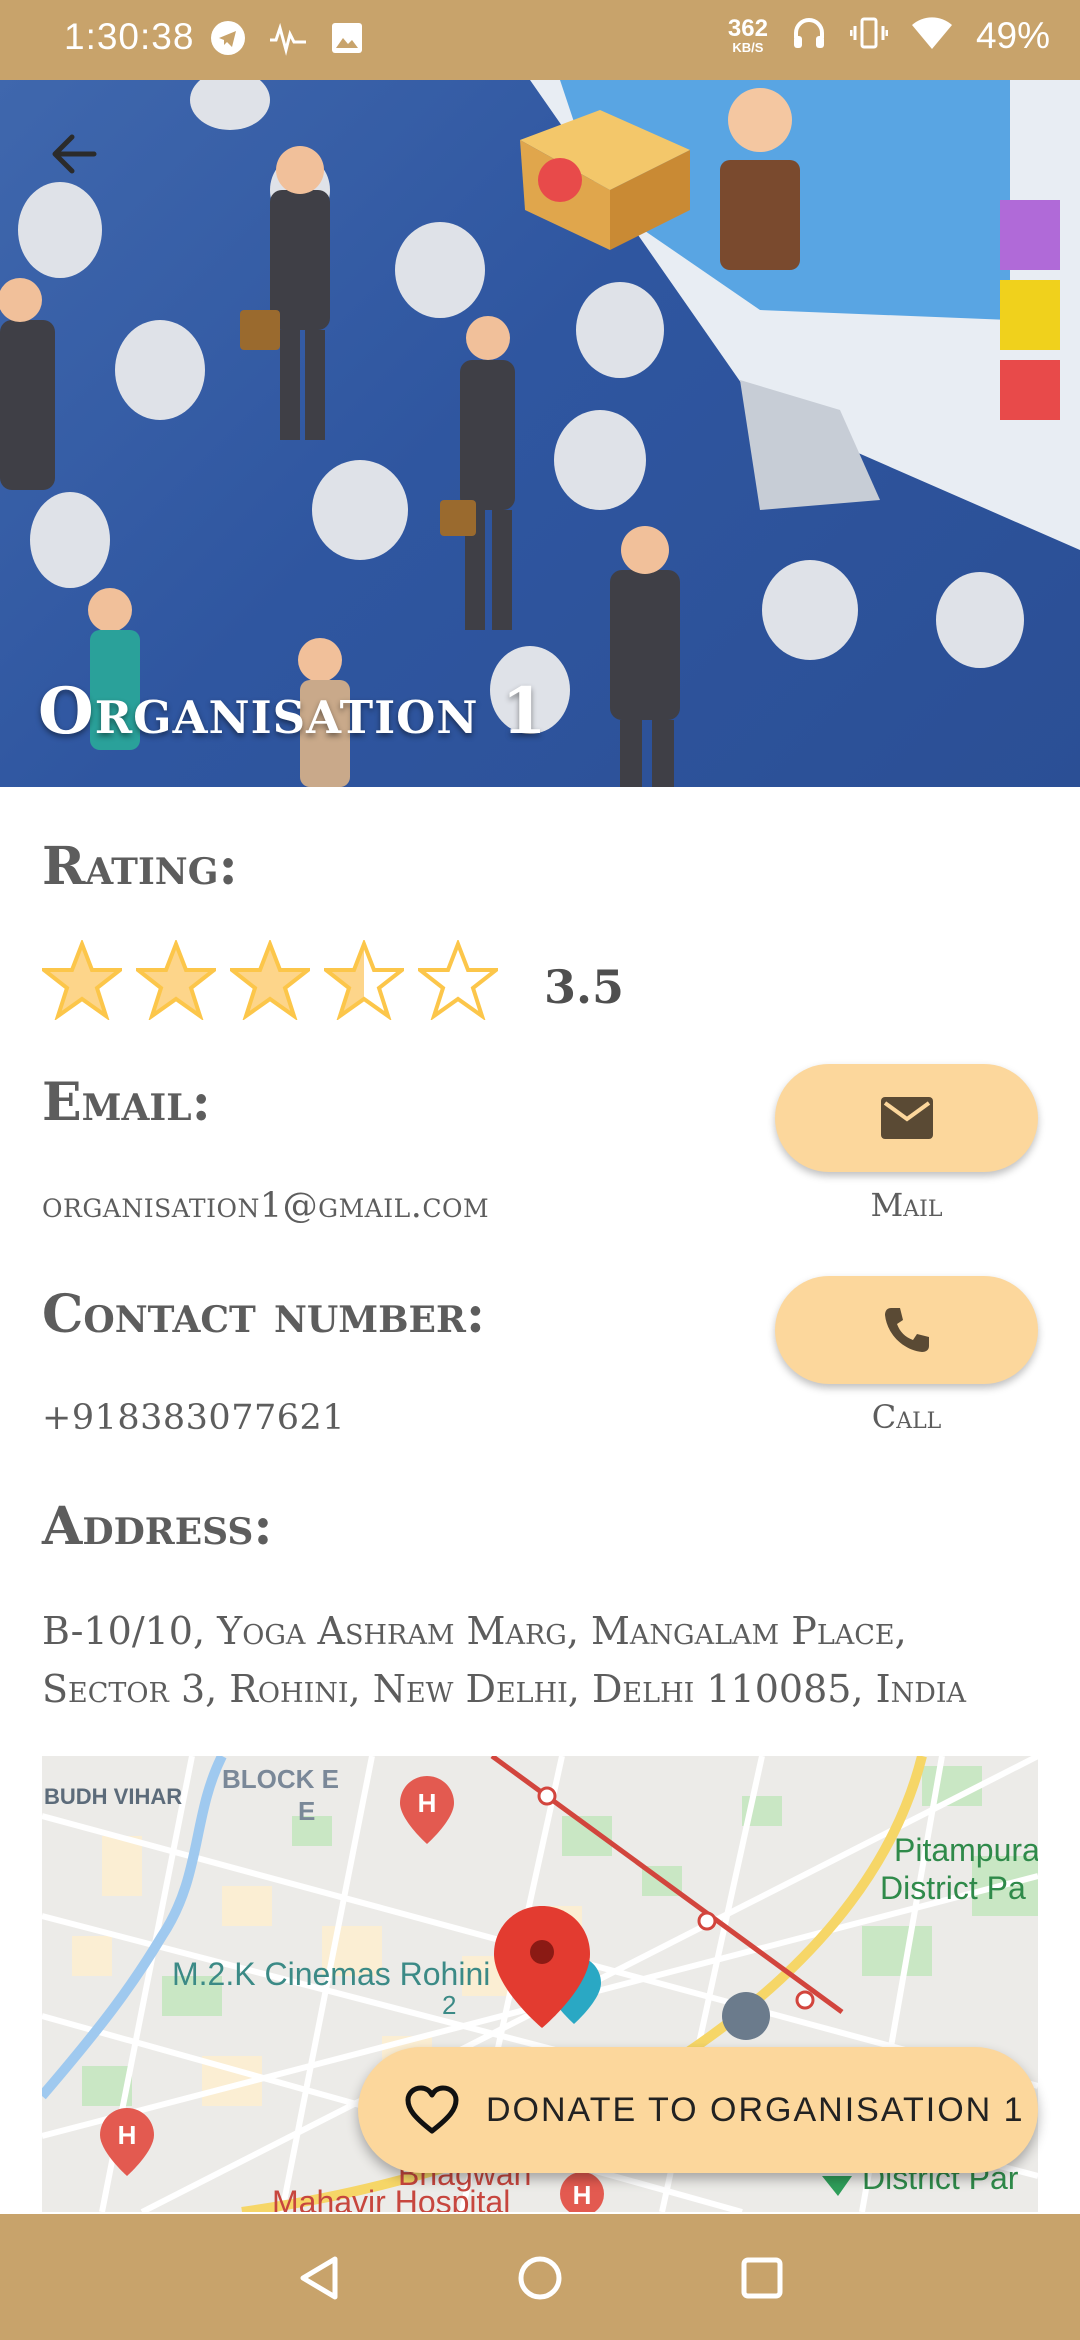 The image size is (1080, 2340). What do you see at coordinates (953, 1888) in the screenshot?
I see `map-label: District Pa` at bounding box center [953, 1888].